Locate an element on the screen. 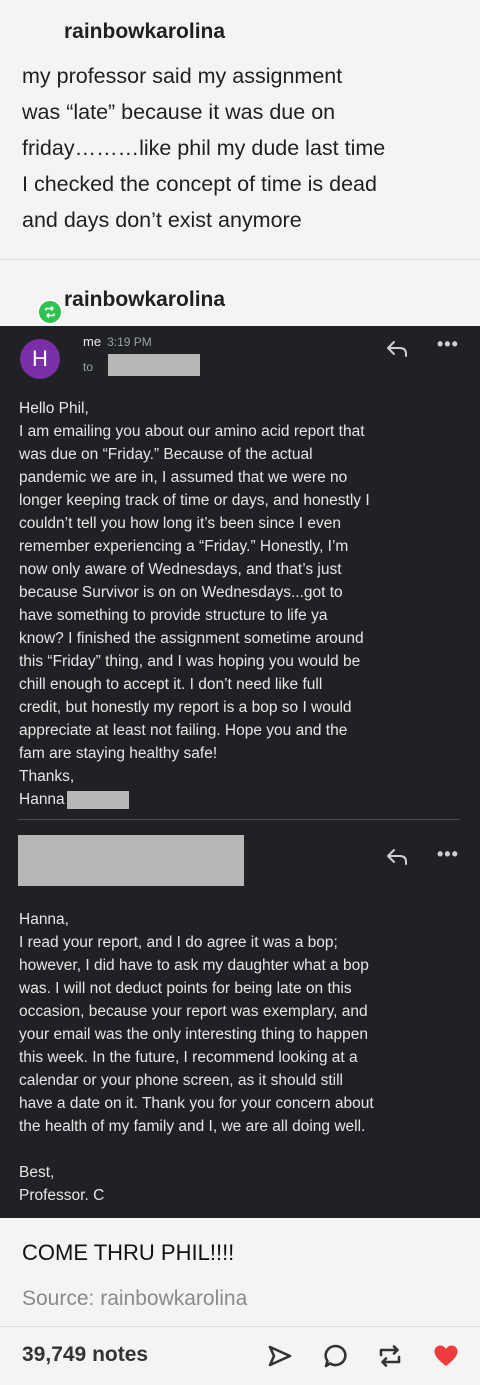 The image size is (480, 1385). footer-divider is located at coordinates (240, 1326).